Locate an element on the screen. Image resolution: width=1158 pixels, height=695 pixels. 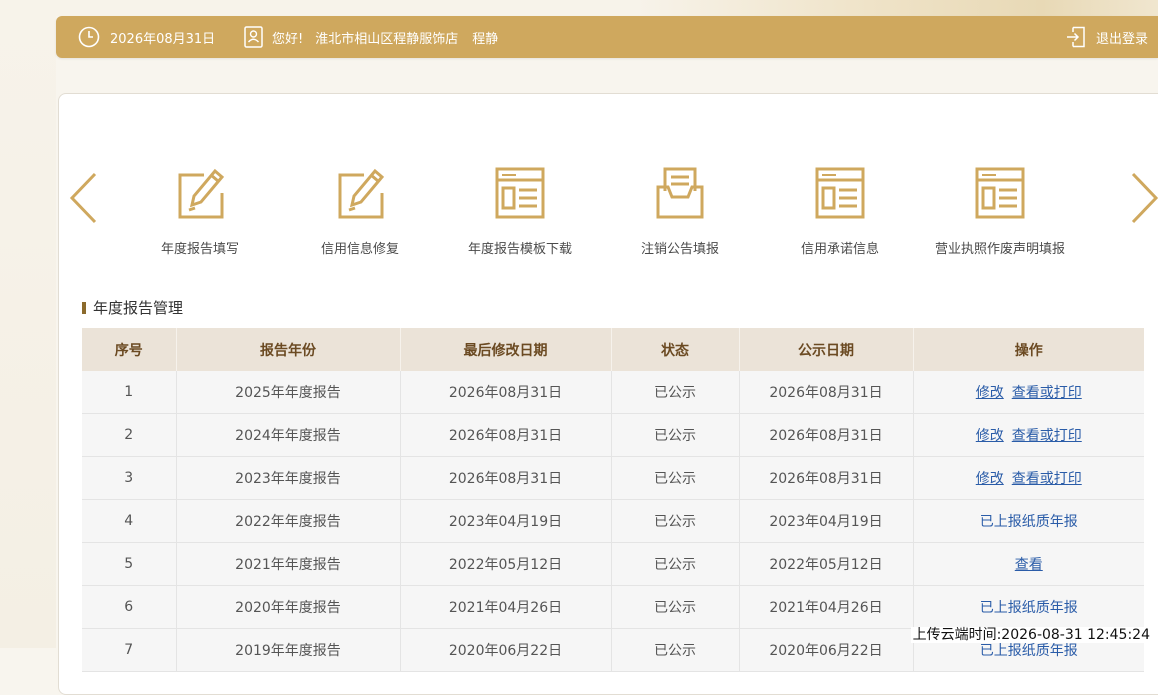
logout-button: 退出登录 is located at coordinates (1107, 37).